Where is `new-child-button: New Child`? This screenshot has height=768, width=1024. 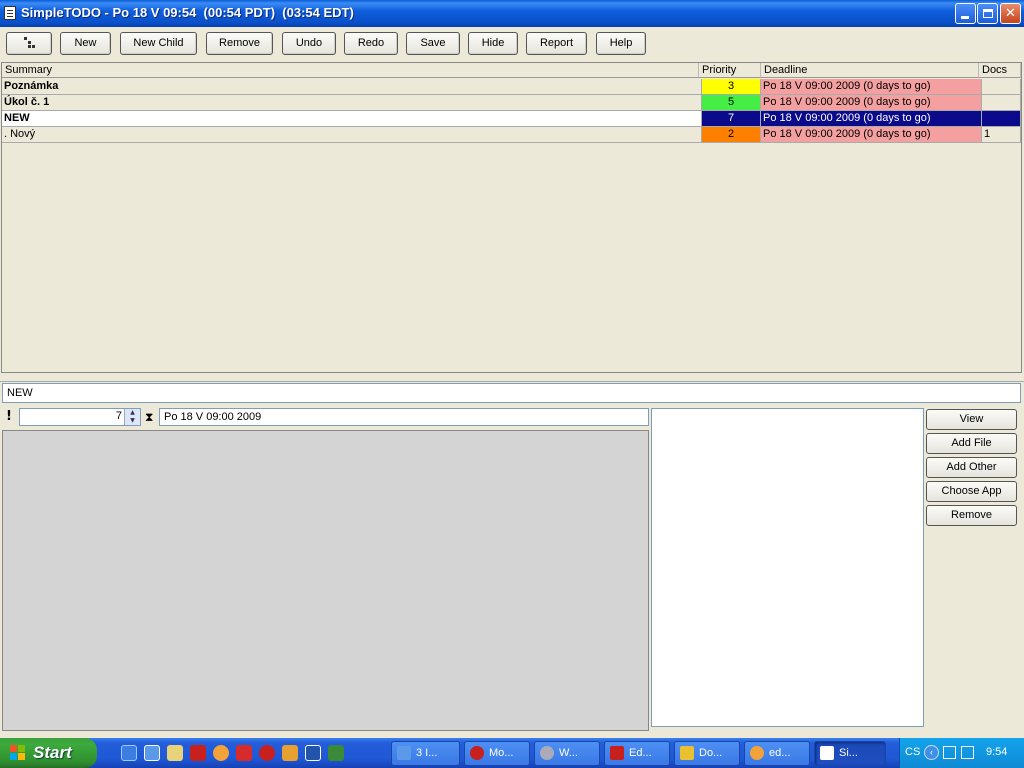 new-child-button: New Child is located at coordinates (158, 43).